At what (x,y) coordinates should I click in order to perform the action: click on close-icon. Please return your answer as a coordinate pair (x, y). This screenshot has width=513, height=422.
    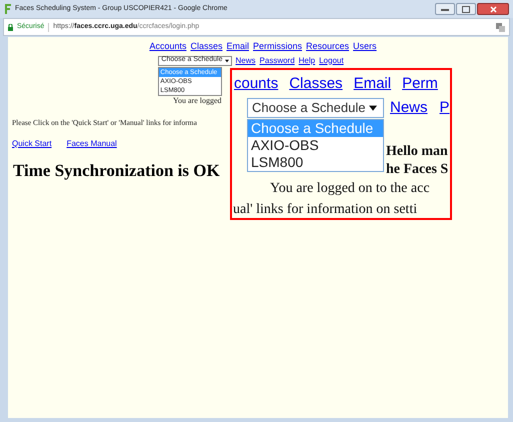
    Looking at the image, I should click on (493, 9).